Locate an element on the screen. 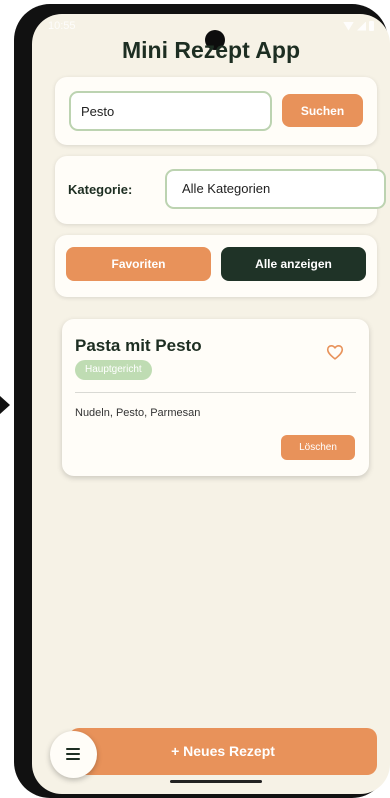 This screenshot has width=390, height=798. new-recipe-button: + Neues Rezept is located at coordinates (223, 751).